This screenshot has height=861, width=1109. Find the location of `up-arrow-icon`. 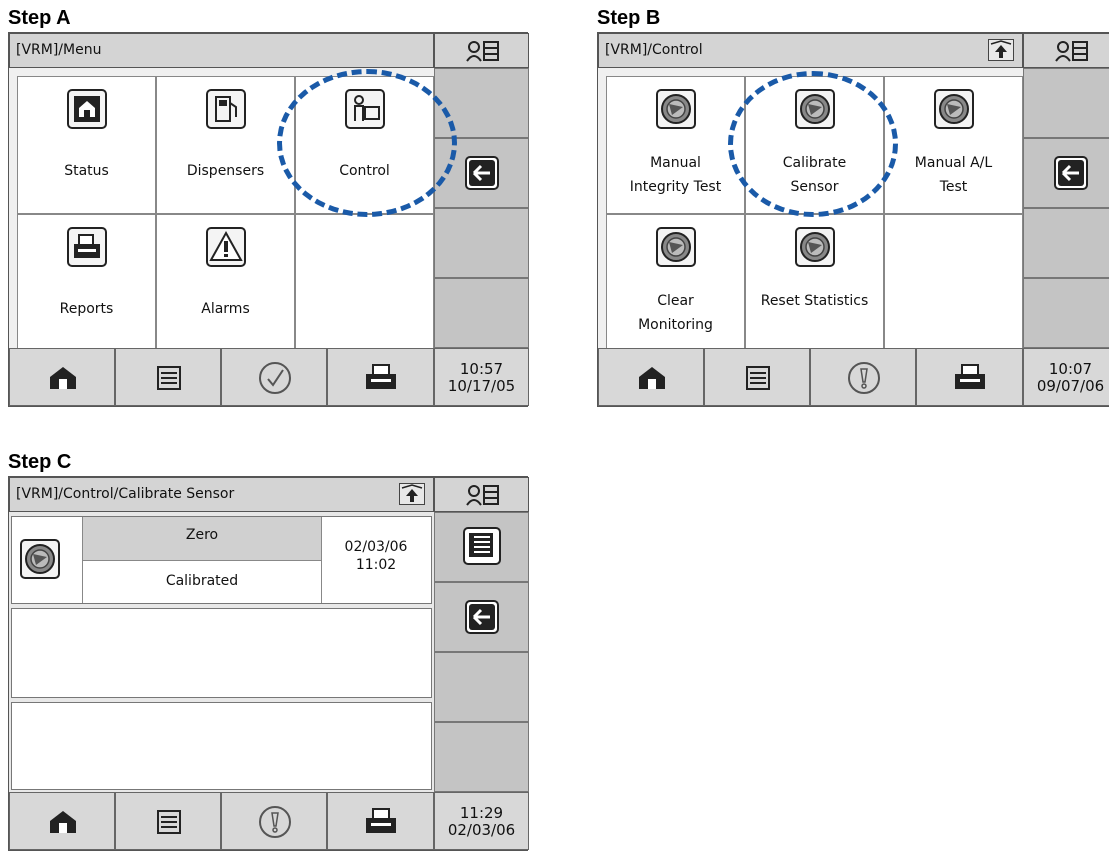

up-arrow-icon is located at coordinates (1001, 49).